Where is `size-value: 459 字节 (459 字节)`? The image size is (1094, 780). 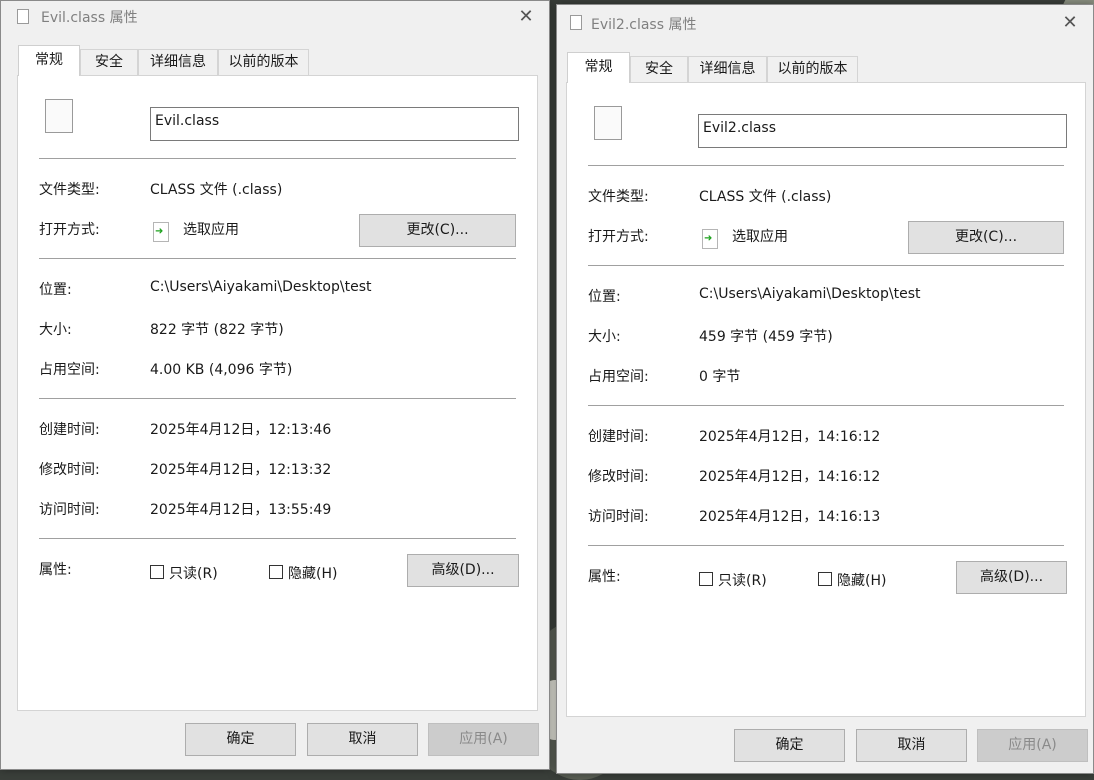 size-value: 459 字节 (459 字节) is located at coordinates (766, 337).